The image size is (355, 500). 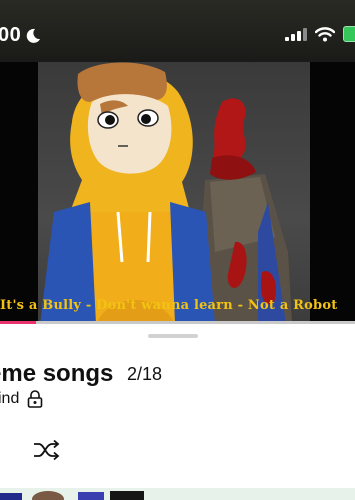 I want to click on status-icons, so click(x=320, y=34).